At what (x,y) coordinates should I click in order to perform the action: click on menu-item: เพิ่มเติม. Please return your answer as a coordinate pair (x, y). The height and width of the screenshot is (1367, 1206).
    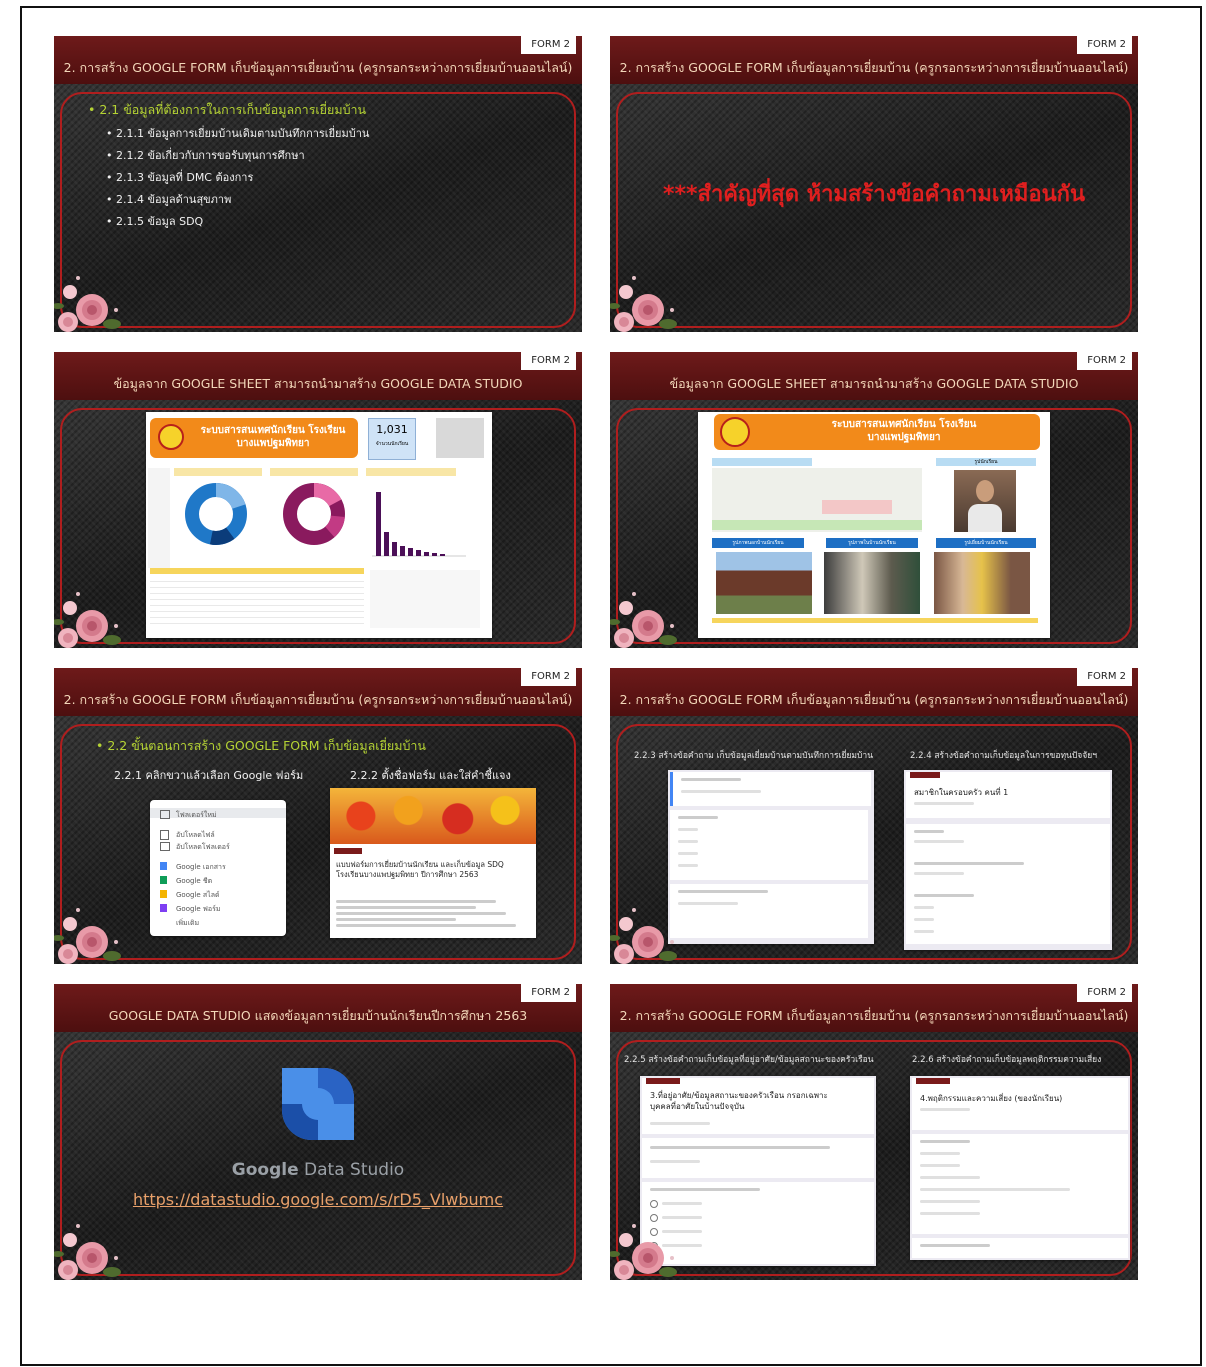
    Looking at the image, I should click on (187, 923).